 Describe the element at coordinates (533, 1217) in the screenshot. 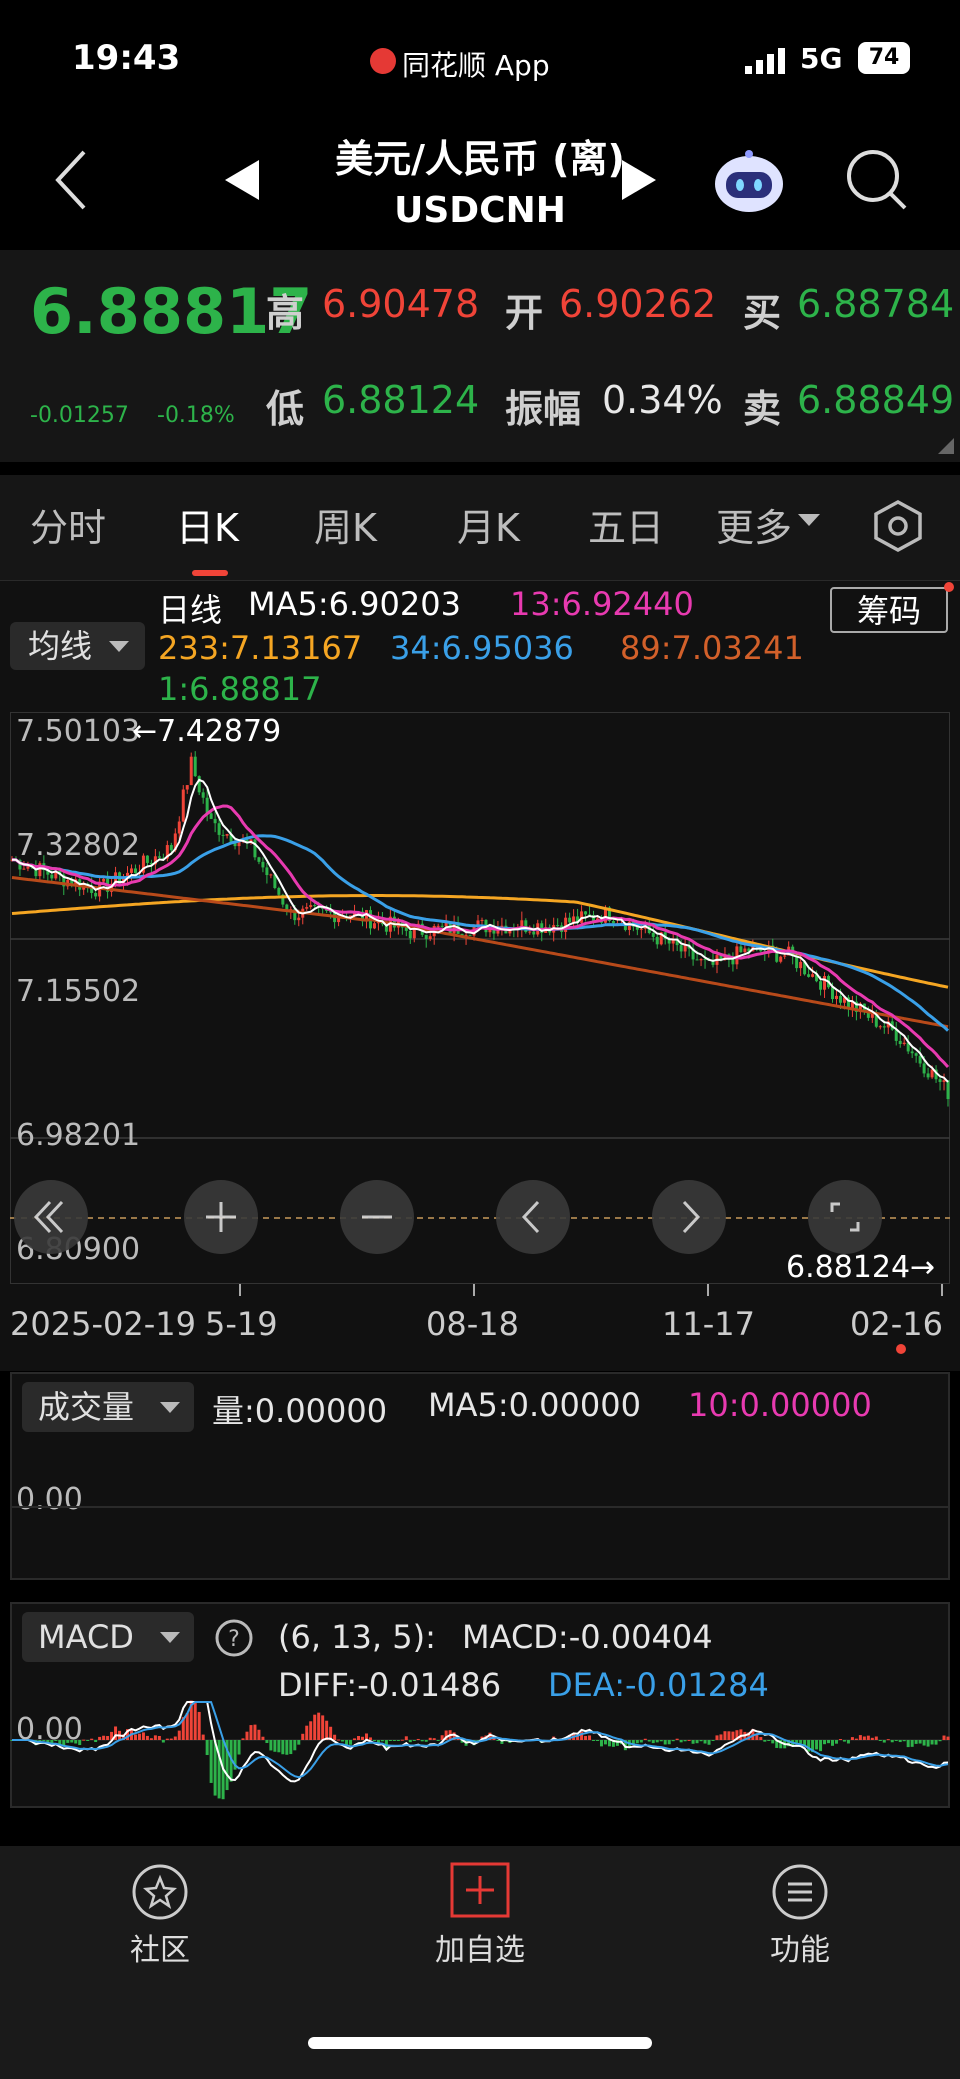

I see `scroll-left-button` at that location.